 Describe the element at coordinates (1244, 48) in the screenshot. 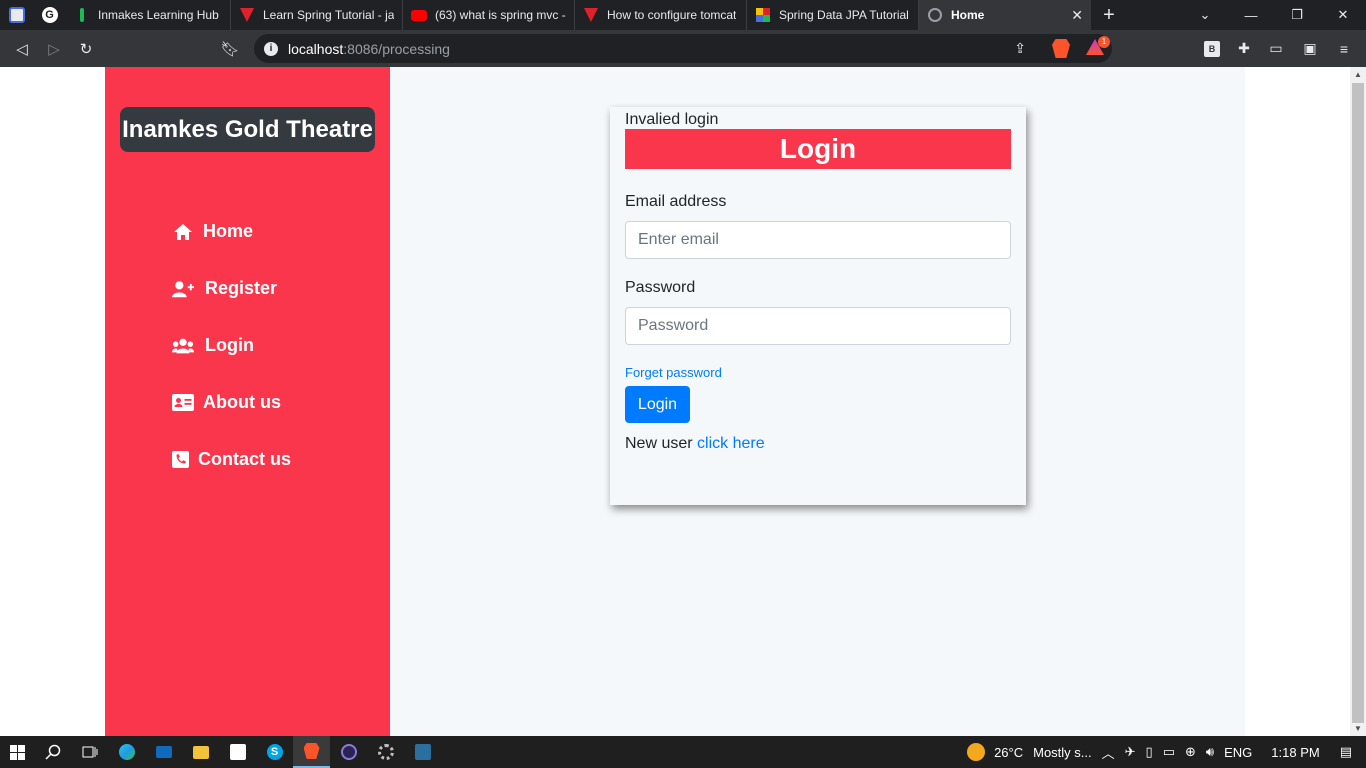

I see `extensions-puzzle-icon: ✚` at that location.